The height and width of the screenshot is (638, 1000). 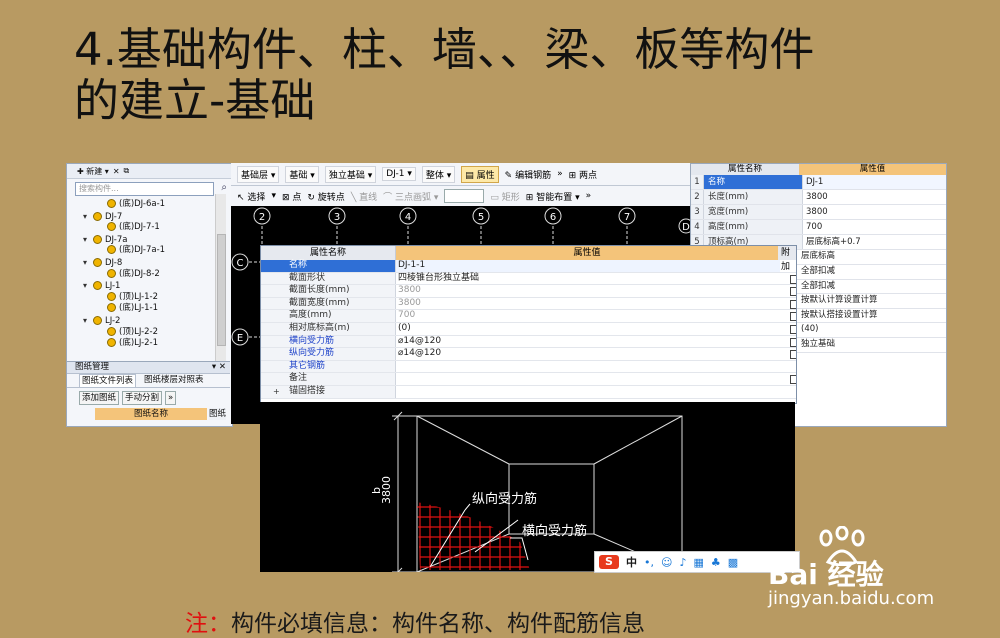 I want to click on mic-icon: ♪, so click(x=682, y=562).